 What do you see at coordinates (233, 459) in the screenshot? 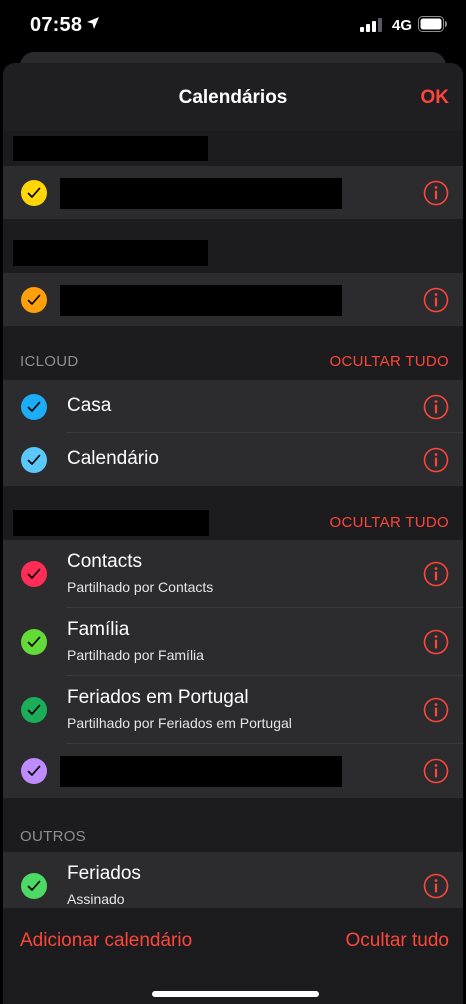
I see `calendar-row-calendario: Calendário` at bounding box center [233, 459].